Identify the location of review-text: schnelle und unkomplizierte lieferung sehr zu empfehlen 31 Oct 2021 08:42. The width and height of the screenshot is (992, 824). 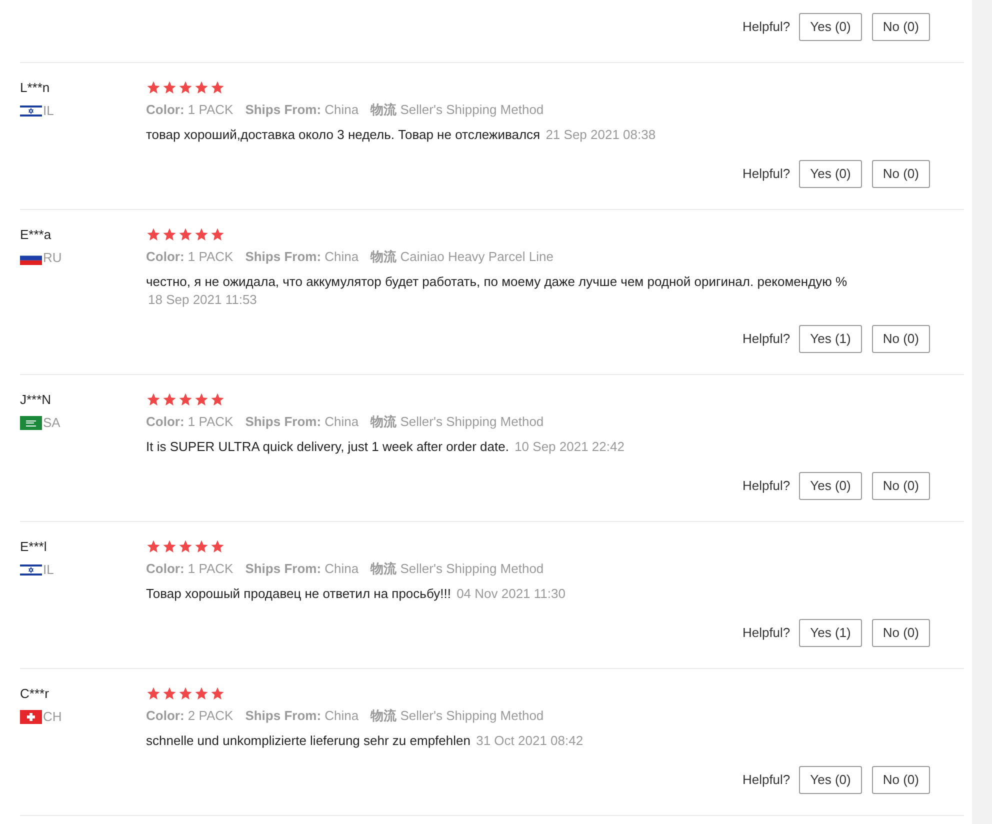
(365, 741).